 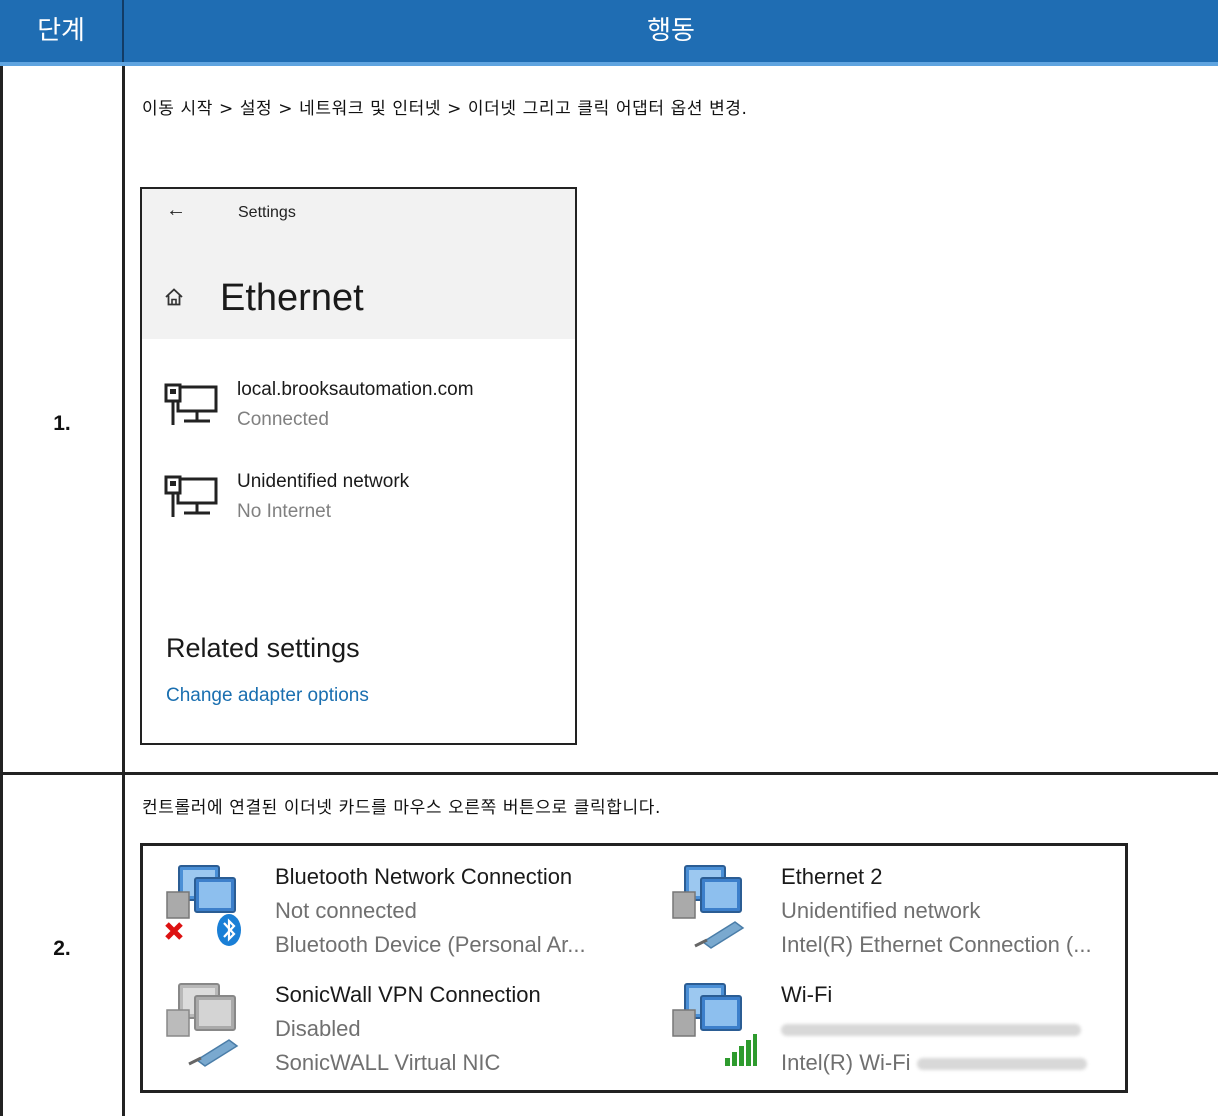 I want to click on table-header: 단계 행동, so click(x=609, y=33).